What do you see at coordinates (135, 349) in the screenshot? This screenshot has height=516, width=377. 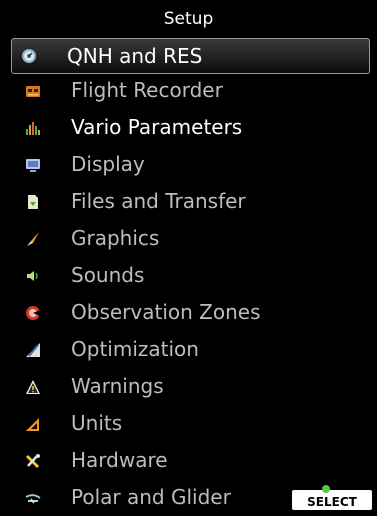 I see `menu-item-label: Optimization` at bounding box center [135, 349].